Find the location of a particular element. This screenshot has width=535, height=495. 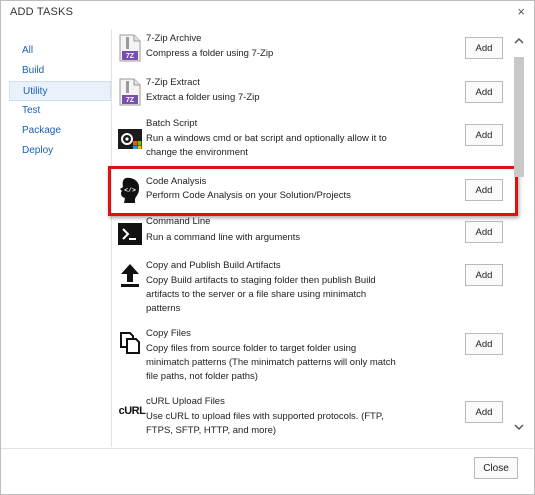

sidebar-item-deploy: Deploy is located at coordinates (60, 151).